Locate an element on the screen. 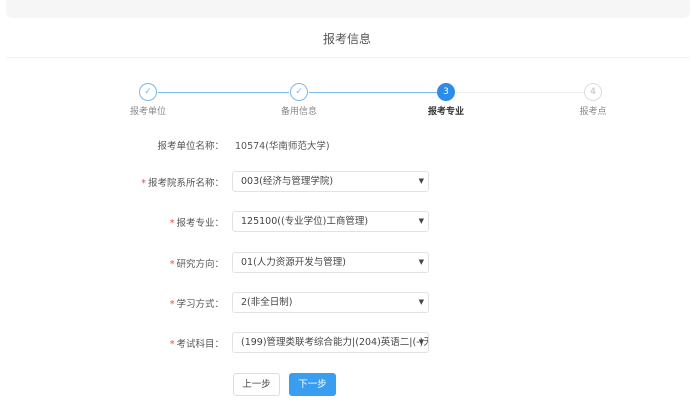  unit-row: 报考单位名称： 10574(华南师范大学) is located at coordinates (347, 145).